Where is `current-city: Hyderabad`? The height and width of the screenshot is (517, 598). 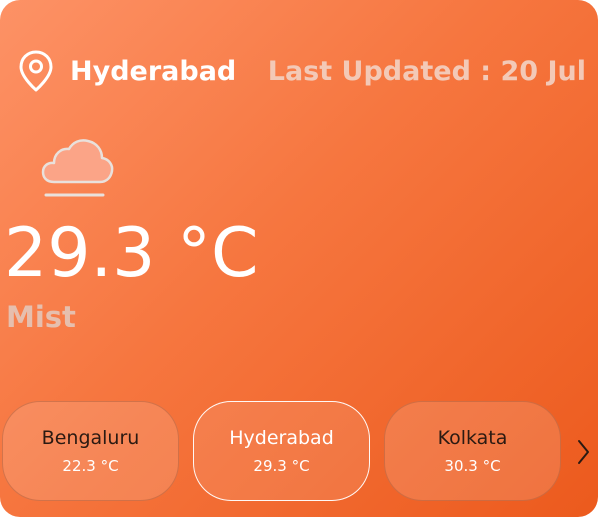 current-city: Hyderabad is located at coordinates (153, 71).